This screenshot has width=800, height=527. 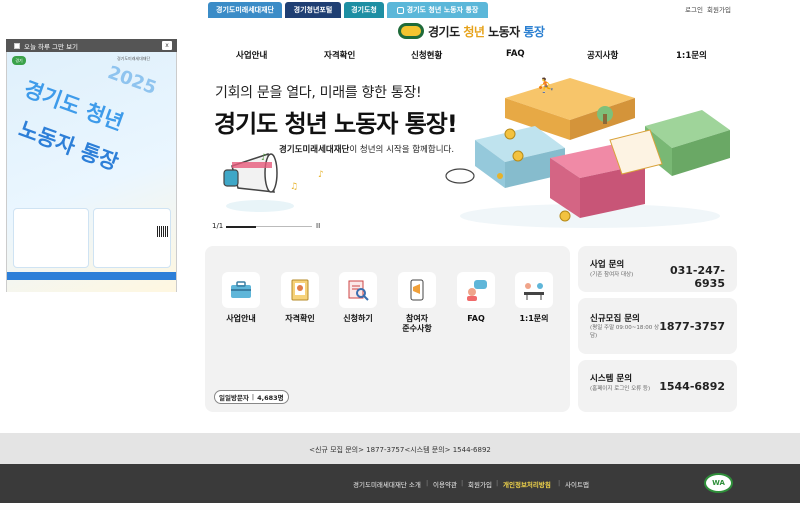 I want to click on footer-link-signup: 회원가입, so click(x=480, y=484).